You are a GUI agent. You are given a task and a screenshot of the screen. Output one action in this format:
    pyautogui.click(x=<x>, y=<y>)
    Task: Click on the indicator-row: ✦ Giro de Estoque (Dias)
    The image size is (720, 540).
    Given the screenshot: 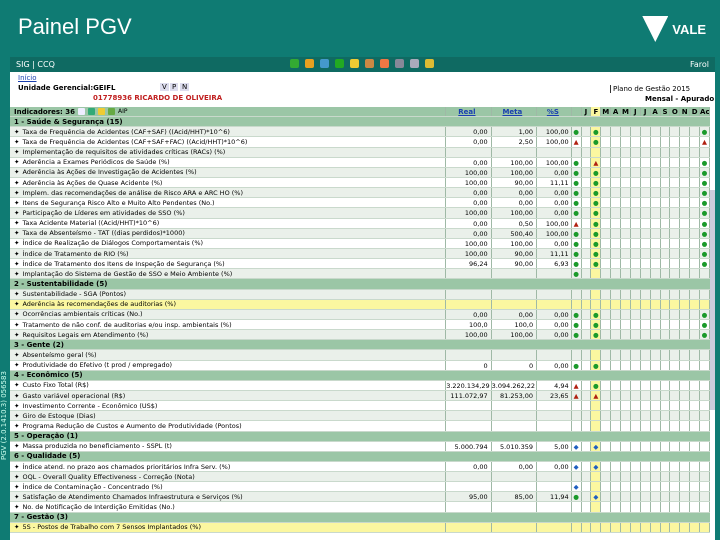 What is the action you would take?
    pyautogui.click(x=360, y=416)
    